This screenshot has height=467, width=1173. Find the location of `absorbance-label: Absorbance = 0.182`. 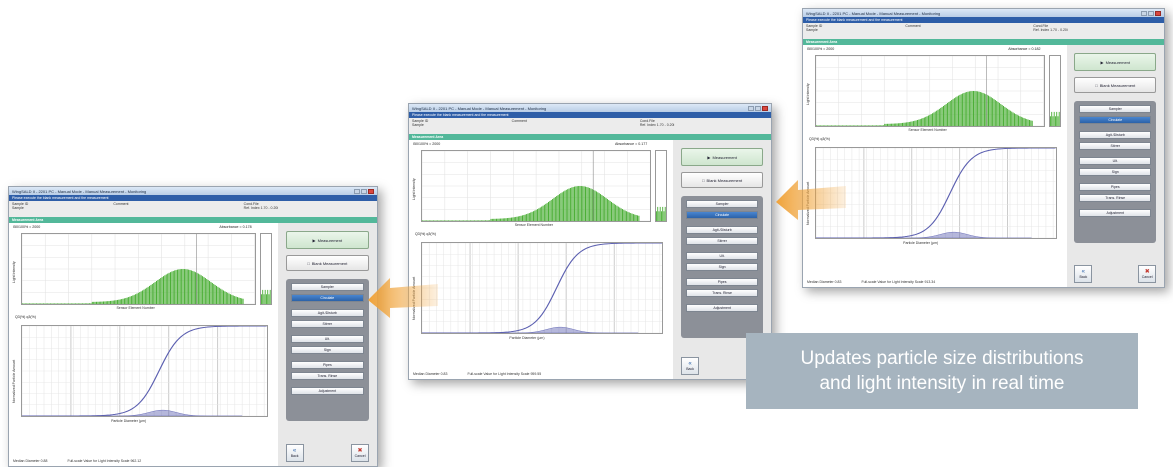

absorbance-label: Absorbance = 0.182 is located at coordinates (1024, 49).